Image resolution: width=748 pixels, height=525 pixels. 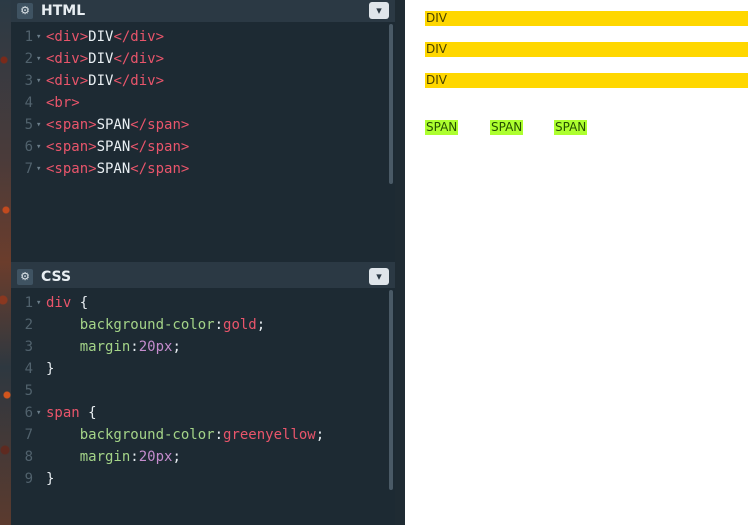 What do you see at coordinates (400, 262) in the screenshot?
I see `pane-resize-gutter` at bounding box center [400, 262].